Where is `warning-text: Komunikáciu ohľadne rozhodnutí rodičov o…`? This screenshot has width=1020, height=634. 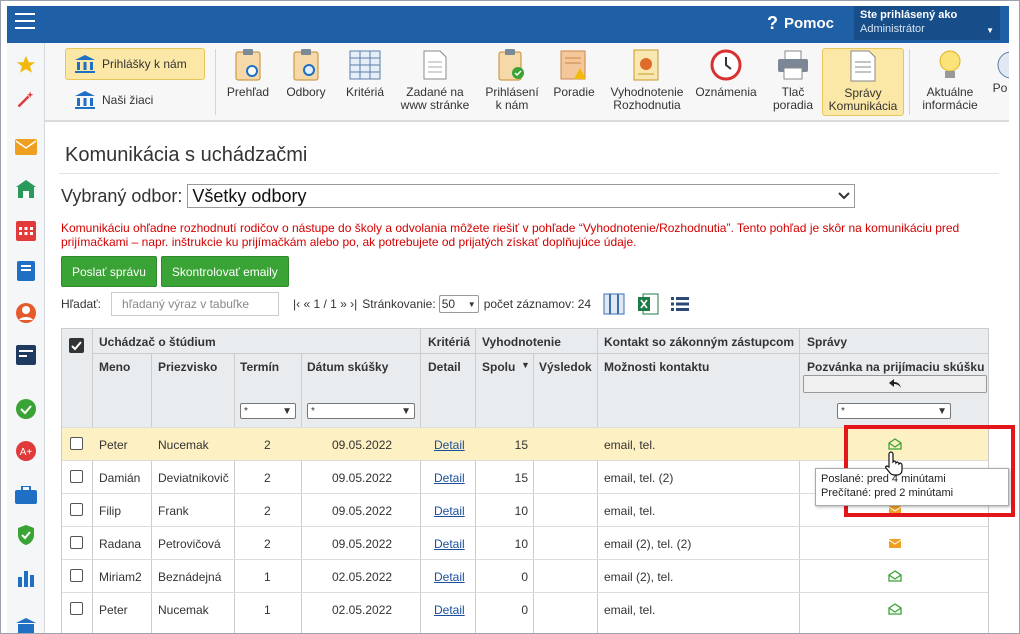
warning-text: Komunikáciu ohľadne rozhodnutí rodičov o… is located at coordinates (510, 235).